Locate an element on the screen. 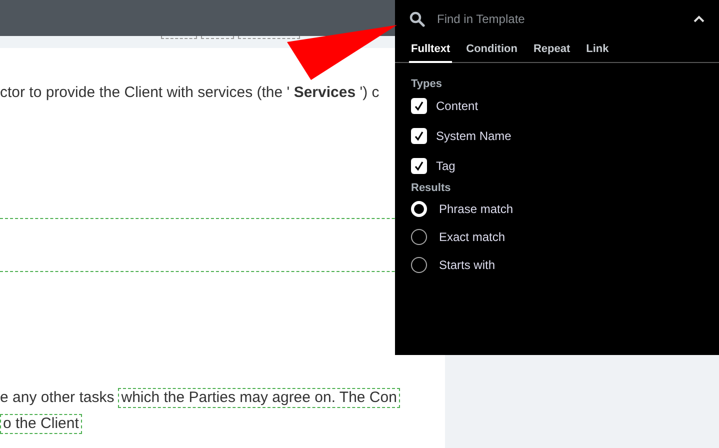 The image size is (719, 448). radio-label: Exact match is located at coordinates (472, 237).